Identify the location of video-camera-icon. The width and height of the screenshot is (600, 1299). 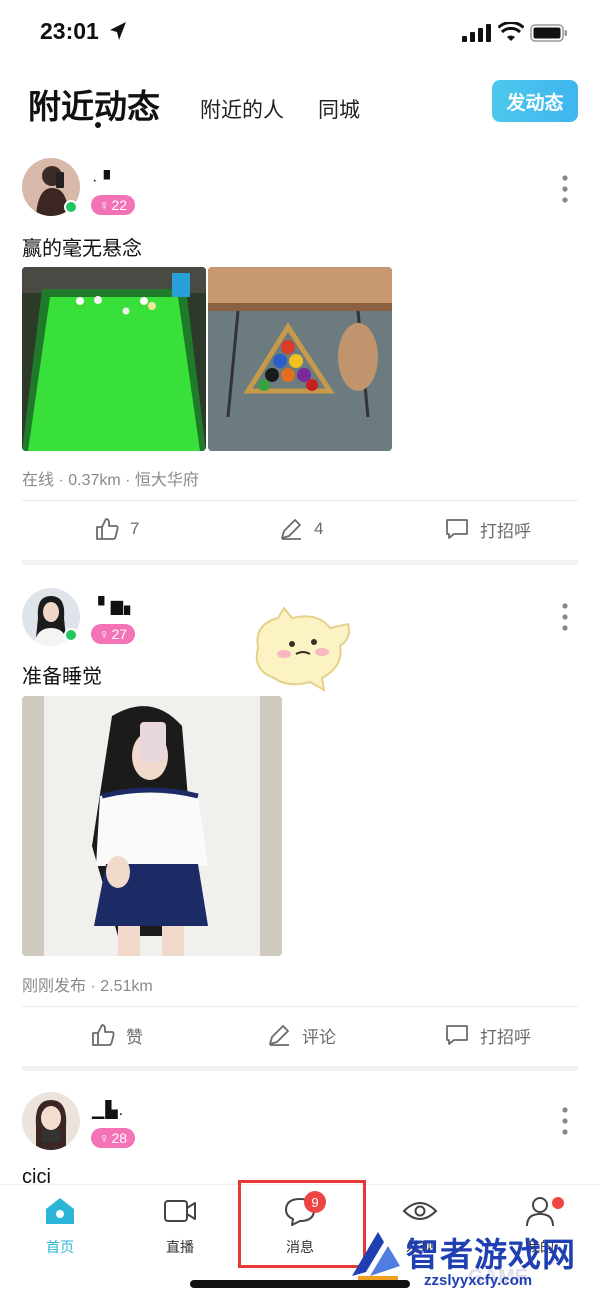
(180, 1211).